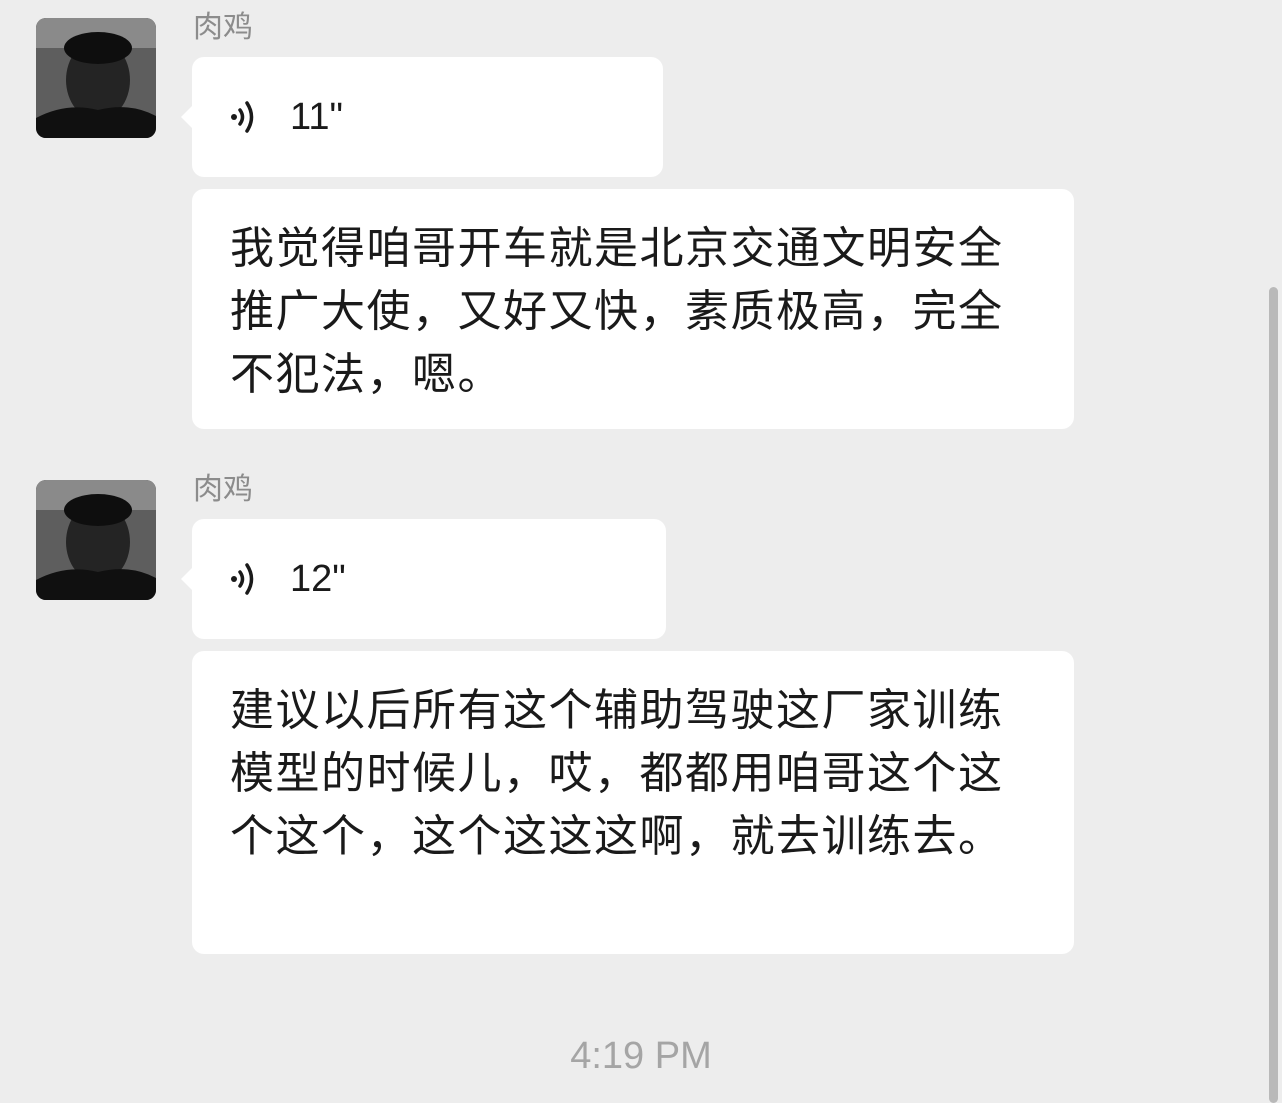 This screenshot has width=1282, height=1103. What do you see at coordinates (617, 311) in the screenshot?
I see `transcript-text: 我觉得咱哥开车就是北京交通文明安全推广大使，又好又快，素质极高，完全不犯法，嗯。` at bounding box center [617, 311].